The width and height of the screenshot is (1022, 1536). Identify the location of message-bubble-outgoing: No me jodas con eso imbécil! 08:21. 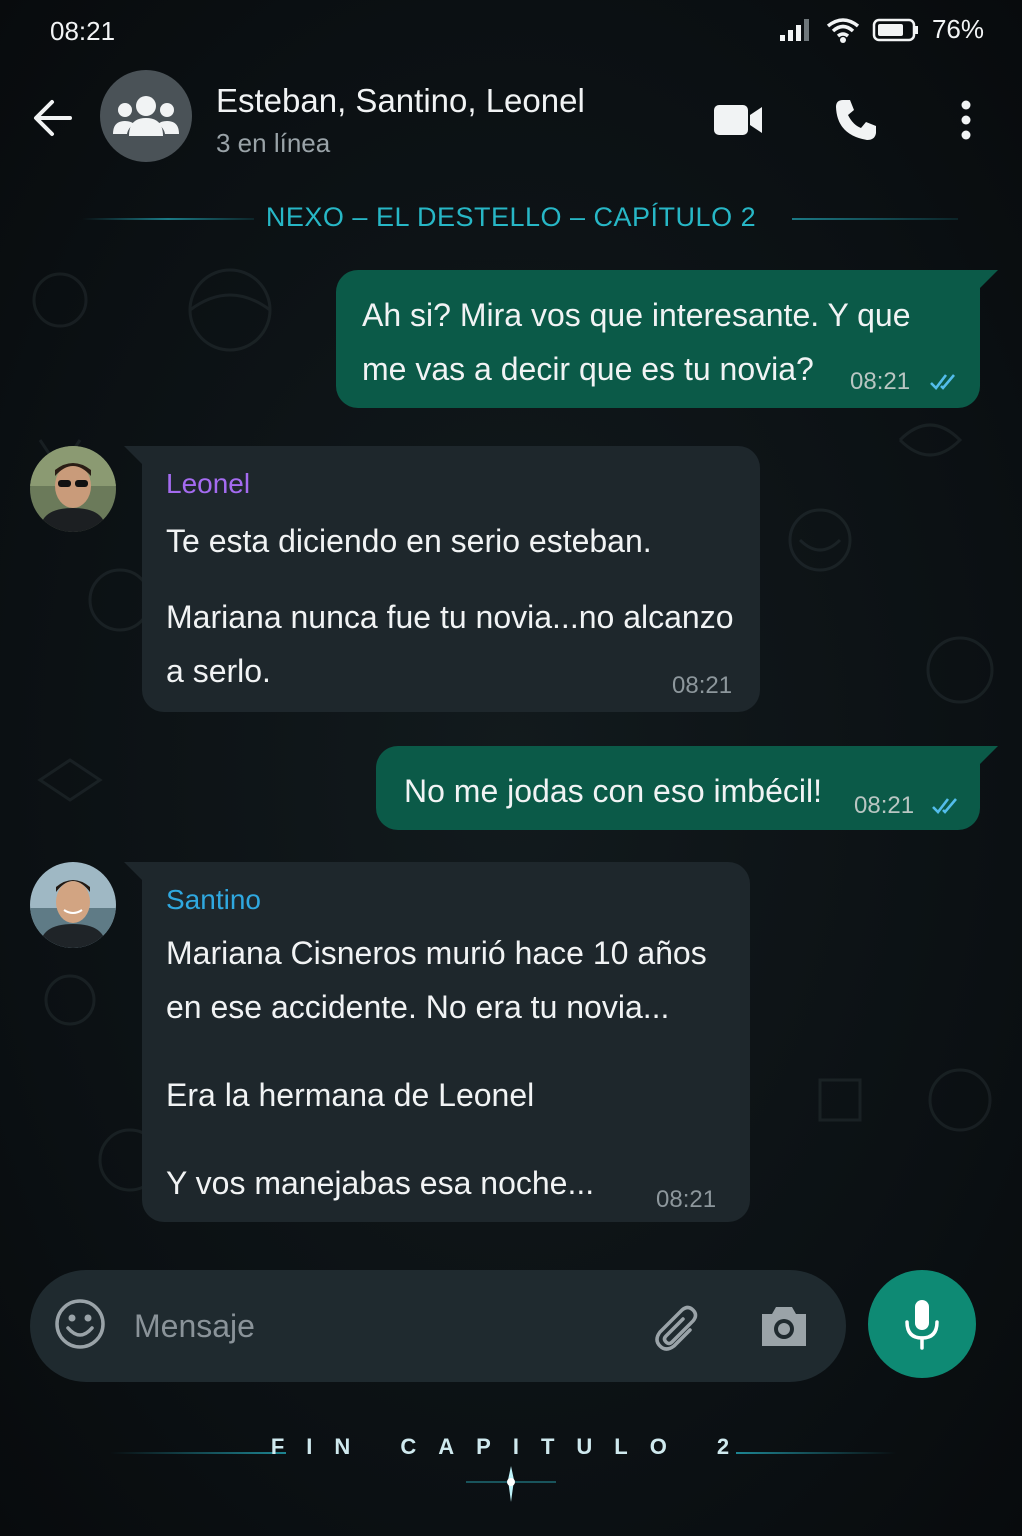
(687, 788).